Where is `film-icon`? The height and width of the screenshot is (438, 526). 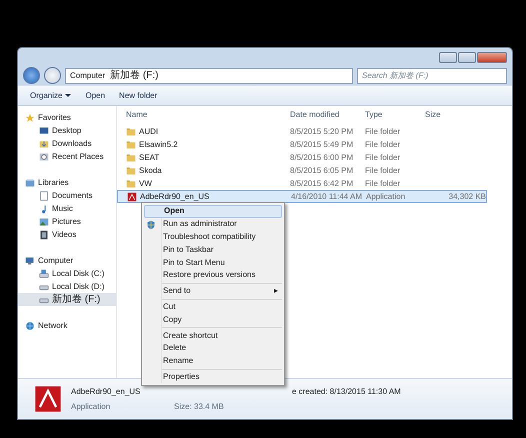
film-icon is located at coordinates (44, 235).